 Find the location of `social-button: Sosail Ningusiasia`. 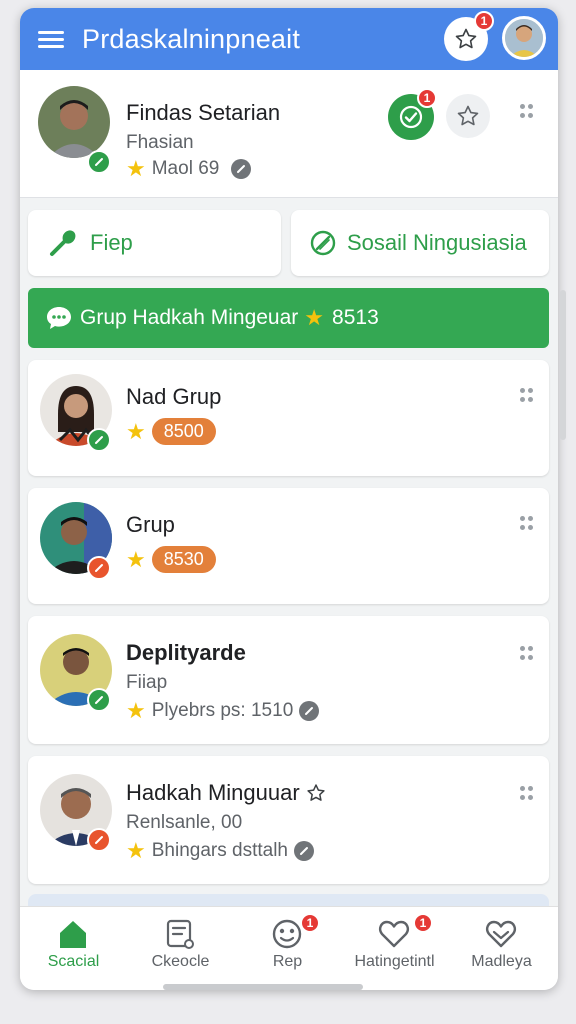

social-button: Sosail Ningusiasia is located at coordinates (420, 243).